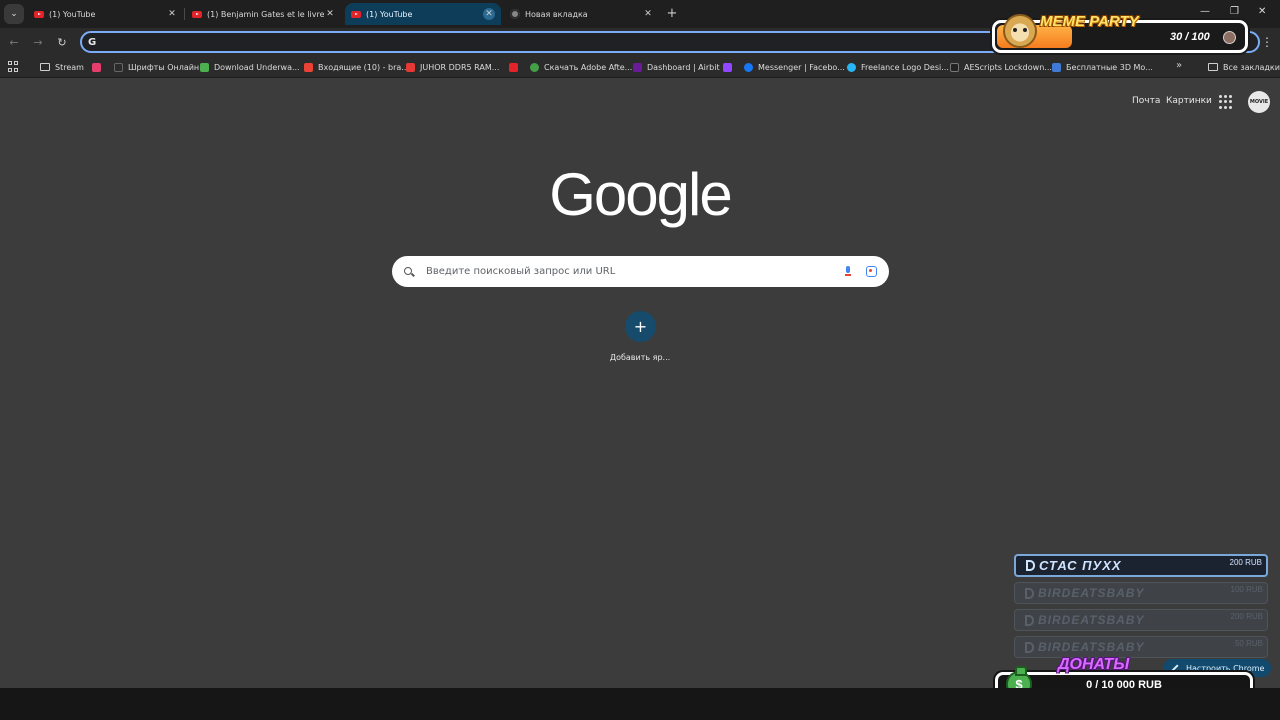  Describe the element at coordinates (69, 67) in the screenshot. I see `bookmark-label: Stream` at that location.